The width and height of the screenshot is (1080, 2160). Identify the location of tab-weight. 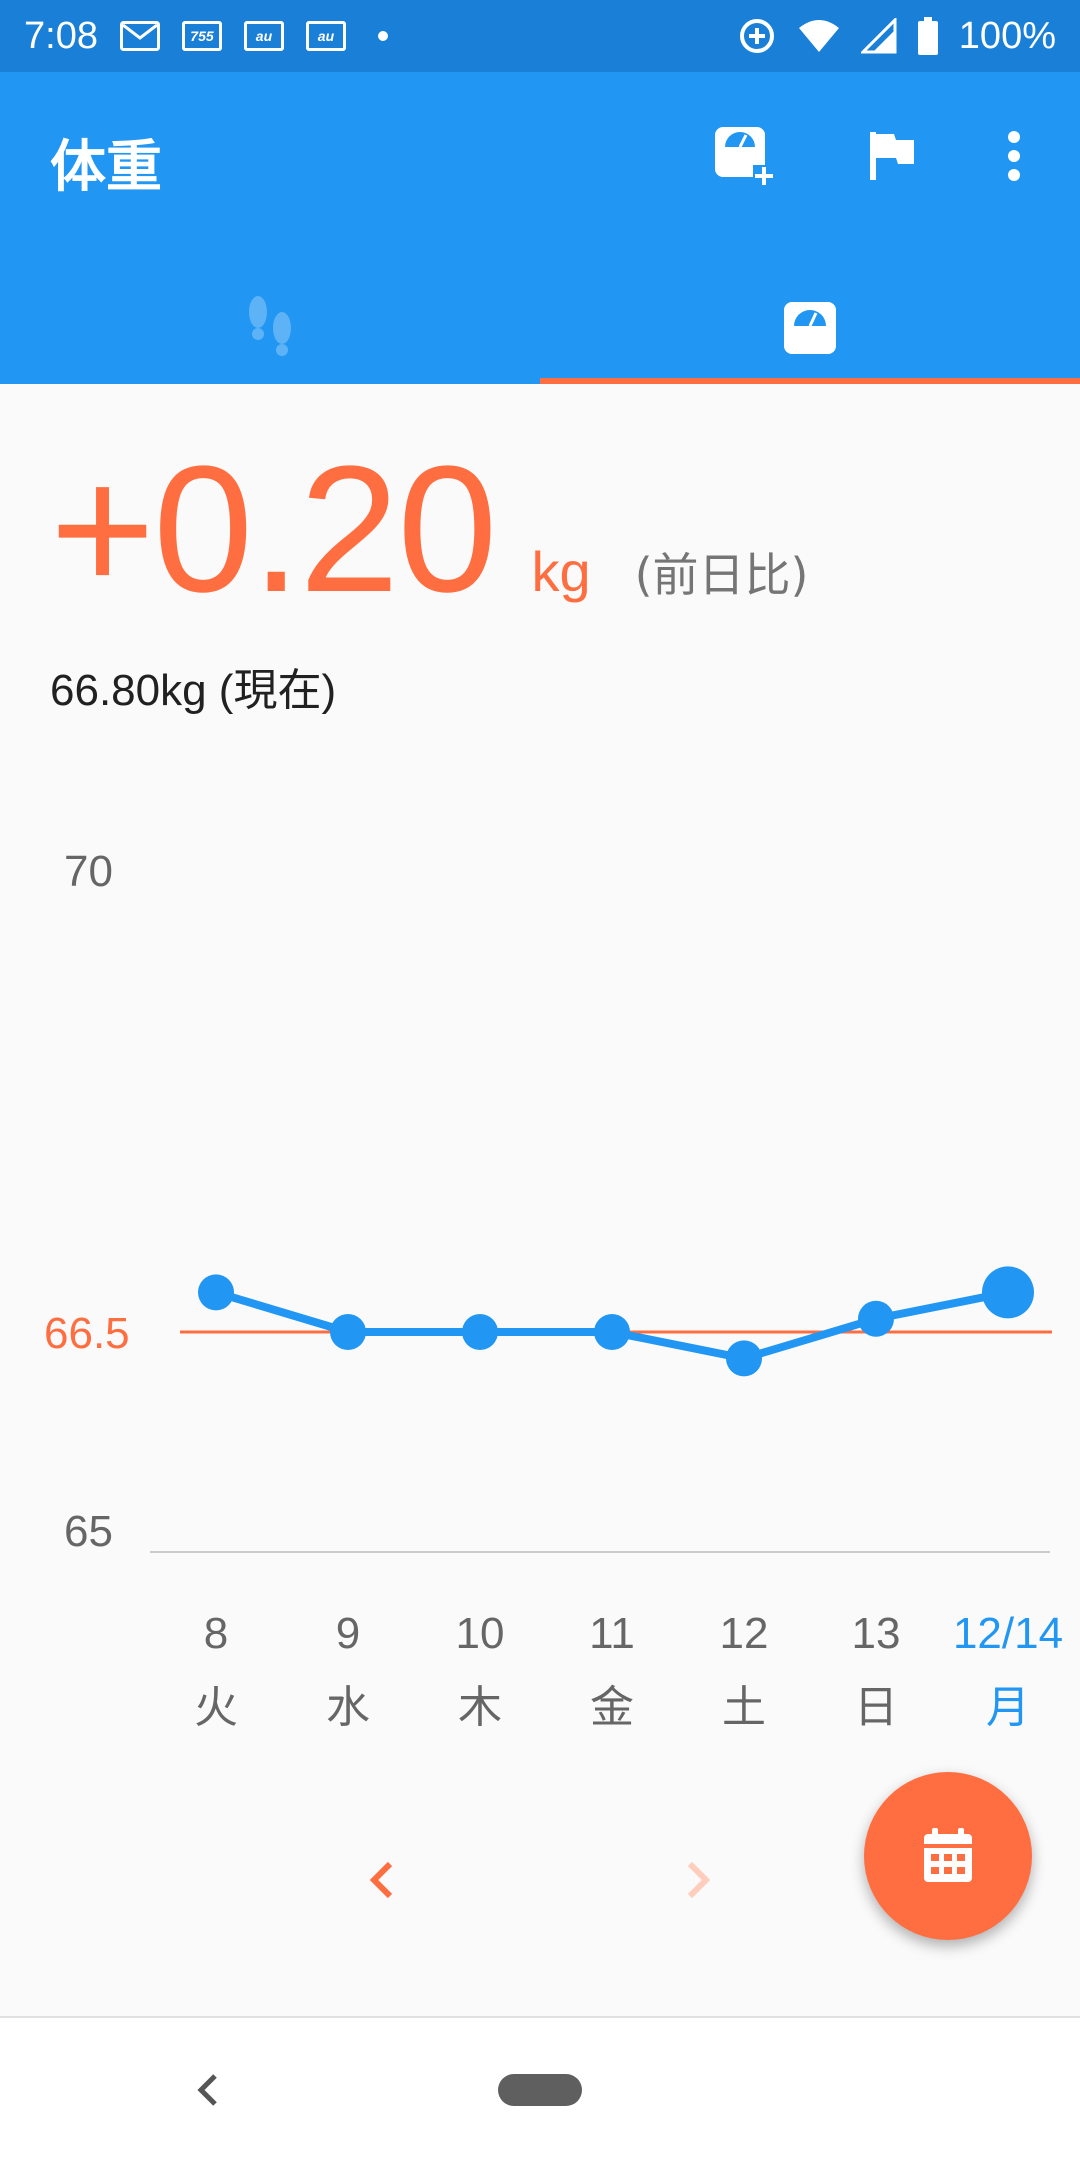
(810, 328).